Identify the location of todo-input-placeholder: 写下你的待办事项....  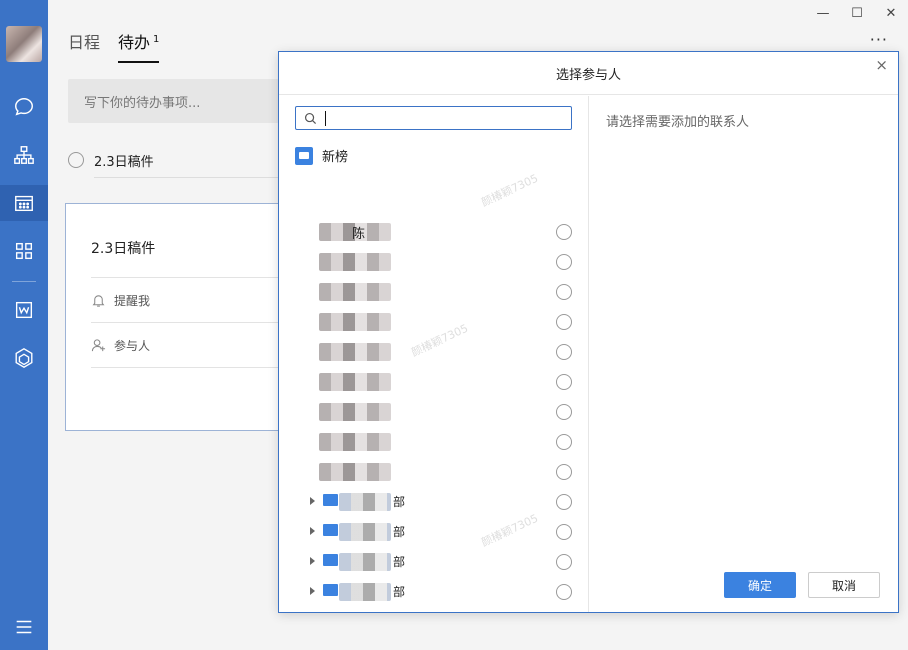
(142, 103).